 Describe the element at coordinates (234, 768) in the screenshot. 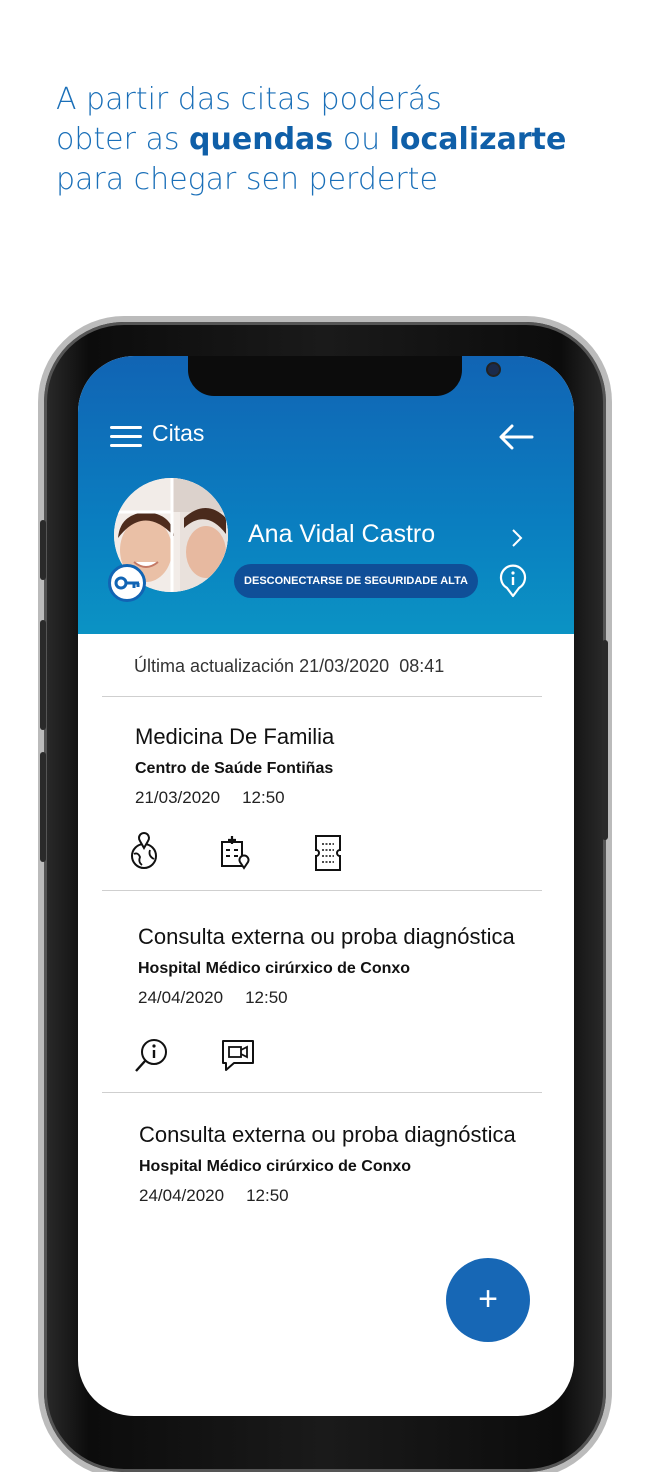

I see `appointment-place: Centro de Saúde Fontiñas` at that location.